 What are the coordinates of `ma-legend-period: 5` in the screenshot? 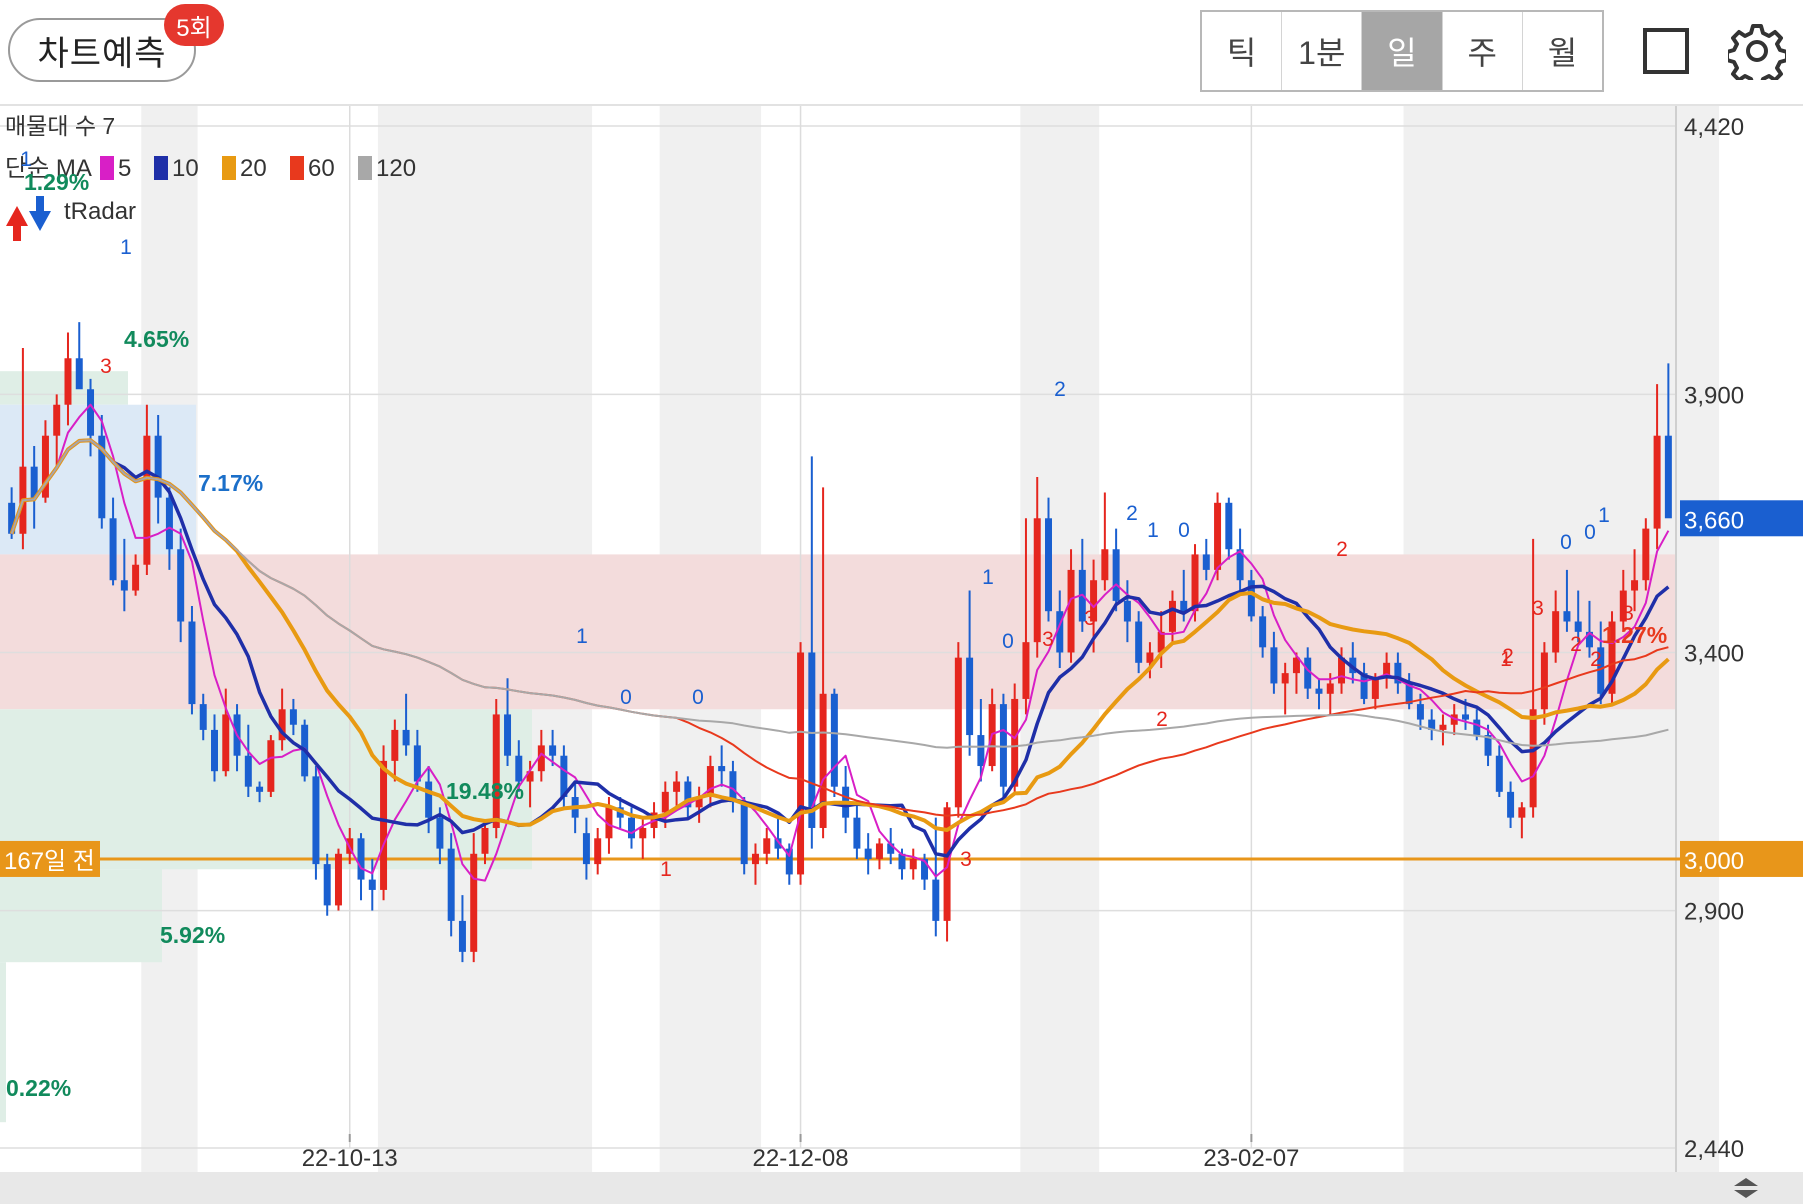 It's located at (124, 168).